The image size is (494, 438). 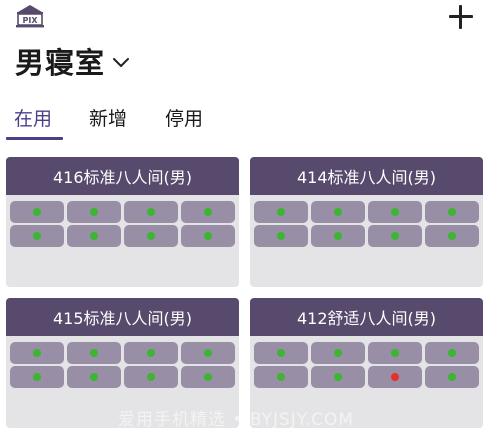 What do you see at coordinates (34, 138) in the screenshot?
I see `tab-underline` at bounding box center [34, 138].